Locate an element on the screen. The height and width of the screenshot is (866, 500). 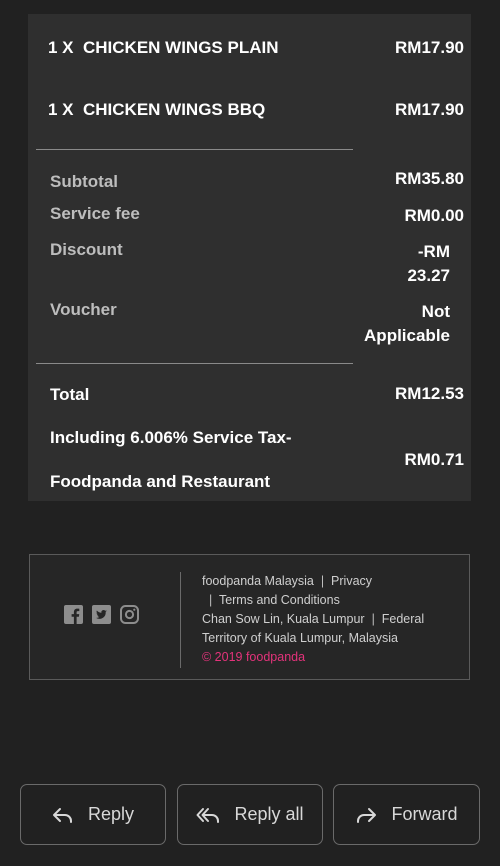
footer-line1: foodpanda Malaysia | Privacy is located at coordinates (287, 581).